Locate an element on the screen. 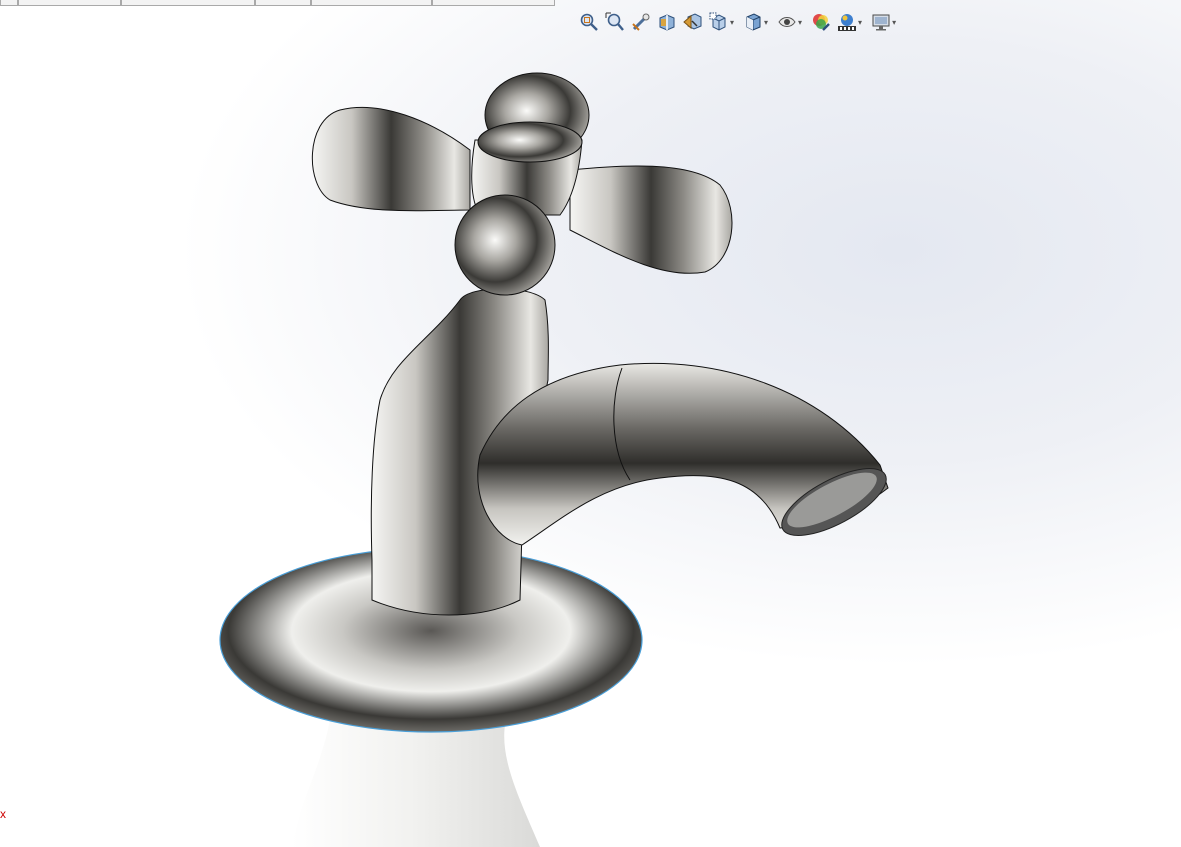 Image resolution: width=1181 pixels, height=847 pixels. apply-scene-icon is located at coordinates (847, 22).